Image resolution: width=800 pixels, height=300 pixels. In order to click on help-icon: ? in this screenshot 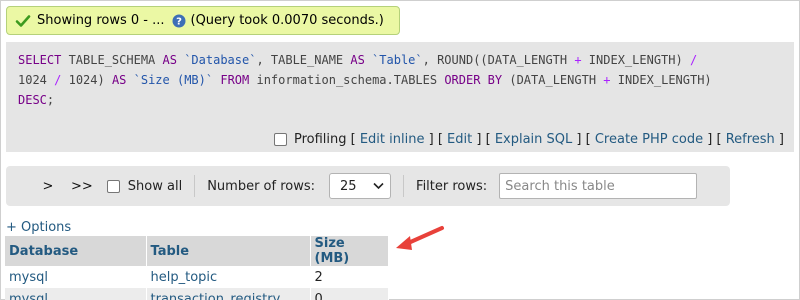, I will do `click(179, 21)`.